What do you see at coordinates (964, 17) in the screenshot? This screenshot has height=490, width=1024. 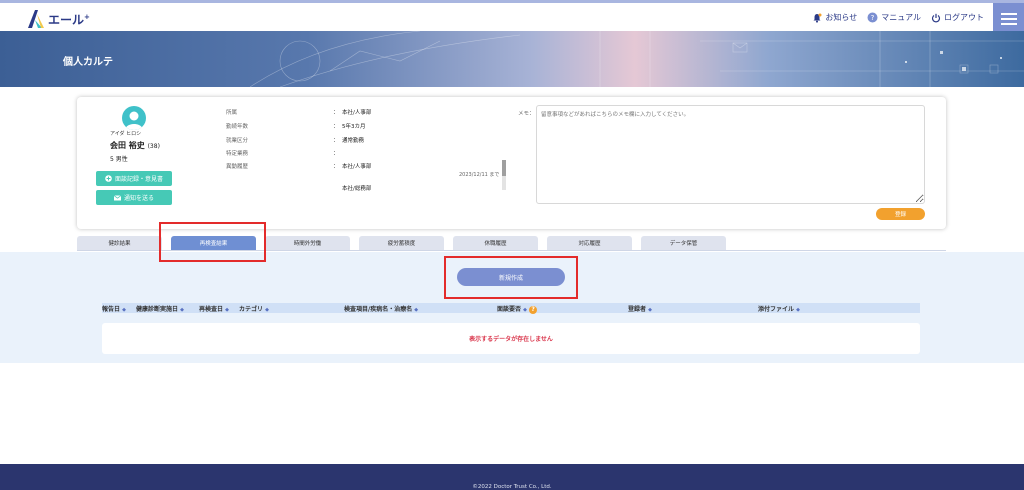 I see `logout-label: ログアウト` at bounding box center [964, 17].